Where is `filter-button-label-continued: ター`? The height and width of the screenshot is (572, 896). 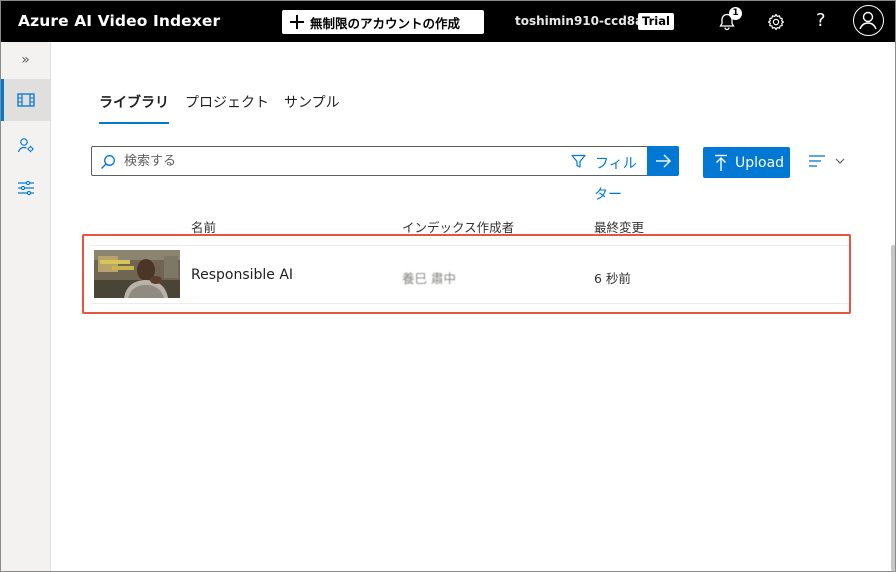 filter-button-label-continued: ター is located at coordinates (608, 194).